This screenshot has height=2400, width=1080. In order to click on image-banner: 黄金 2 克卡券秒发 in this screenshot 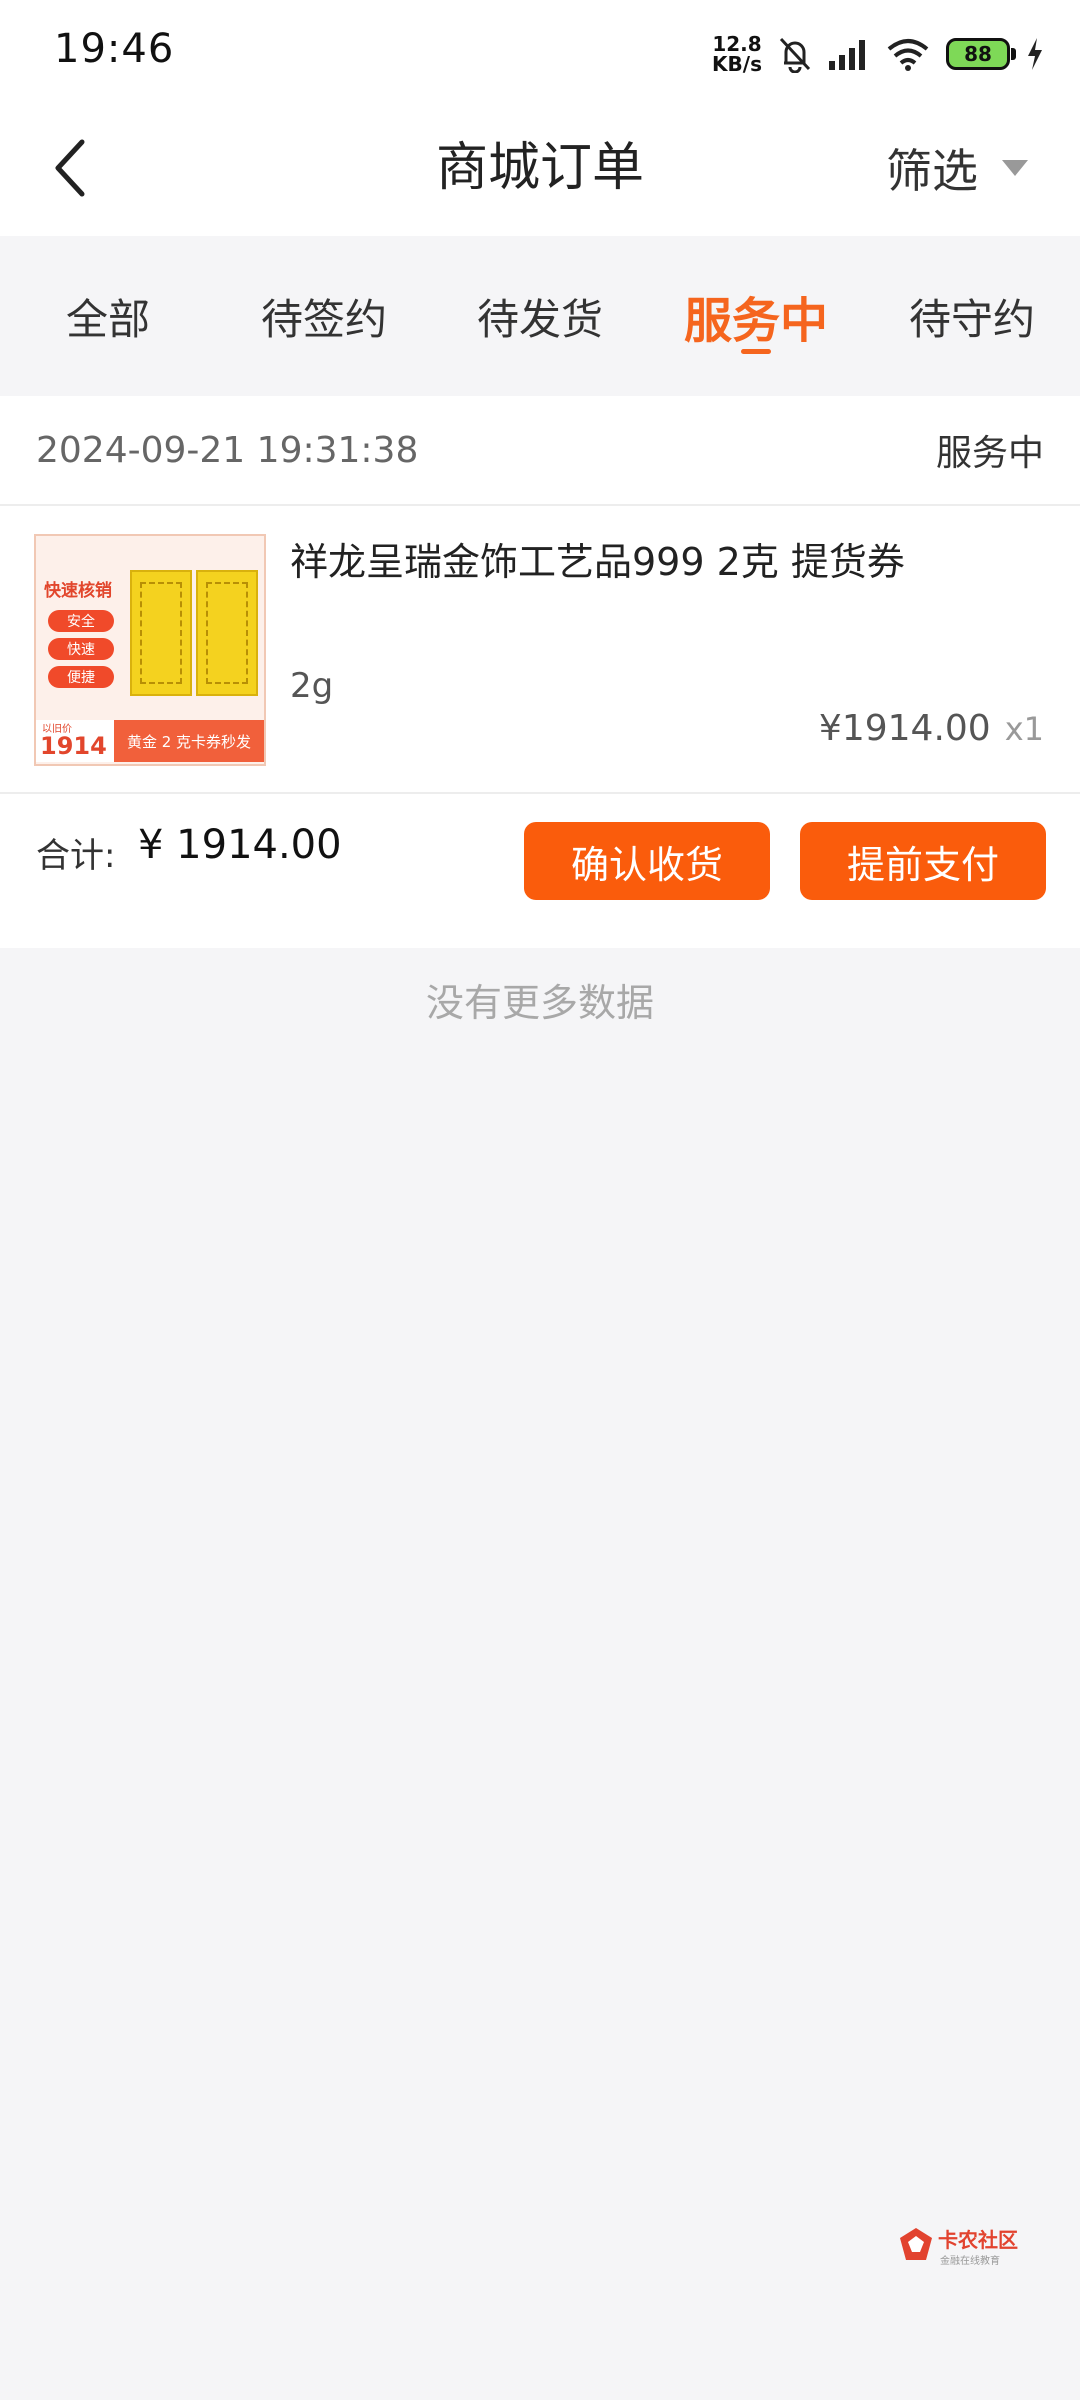, I will do `click(189, 741)`.